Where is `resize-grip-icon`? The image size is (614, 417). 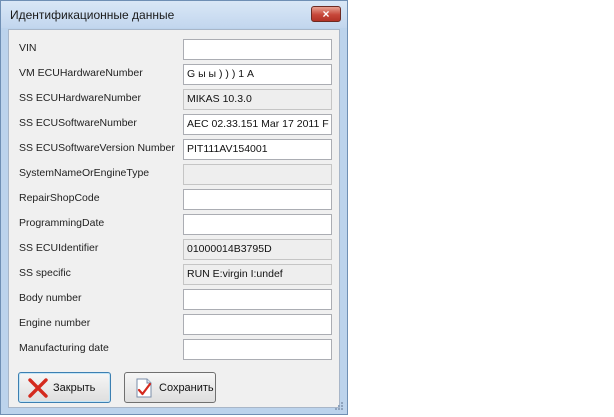
resize-grip-icon is located at coordinates (339, 406).